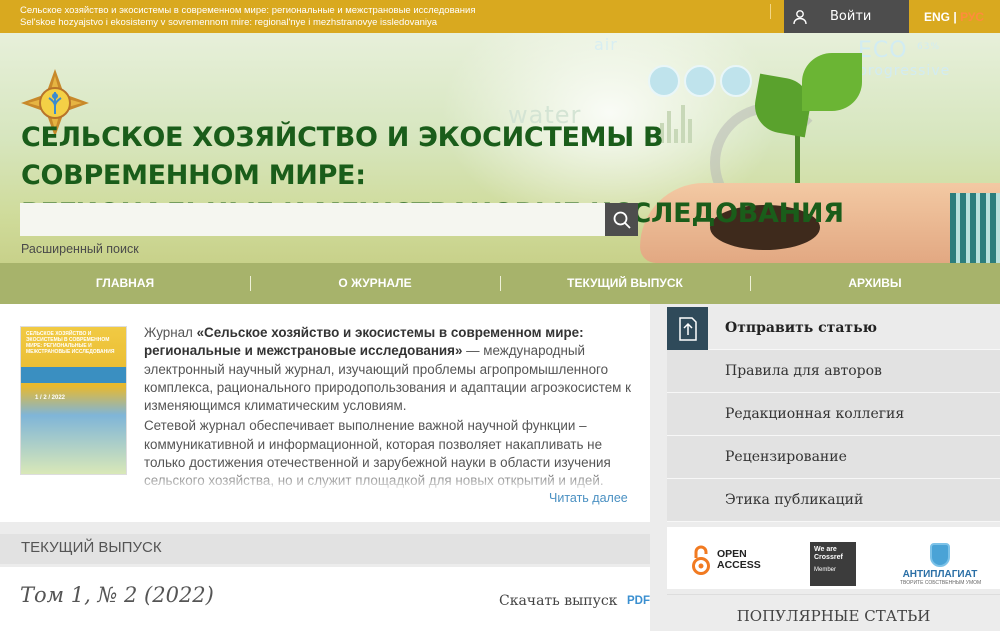 The height and width of the screenshot is (631, 1000). What do you see at coordinates (929, 47) in the screenshot?
I see `banner-word-eco-pct: 63%` at bounding box center [929, 47].